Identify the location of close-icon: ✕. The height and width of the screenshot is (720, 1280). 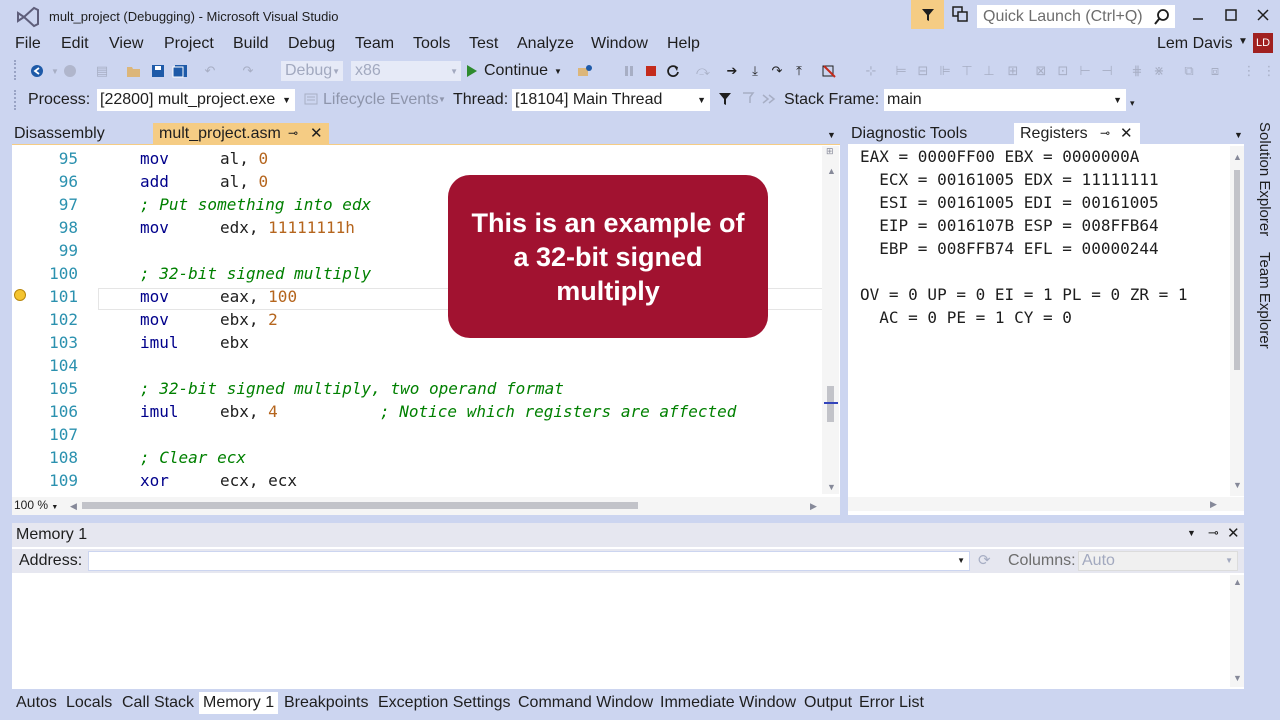
(1233, 533).